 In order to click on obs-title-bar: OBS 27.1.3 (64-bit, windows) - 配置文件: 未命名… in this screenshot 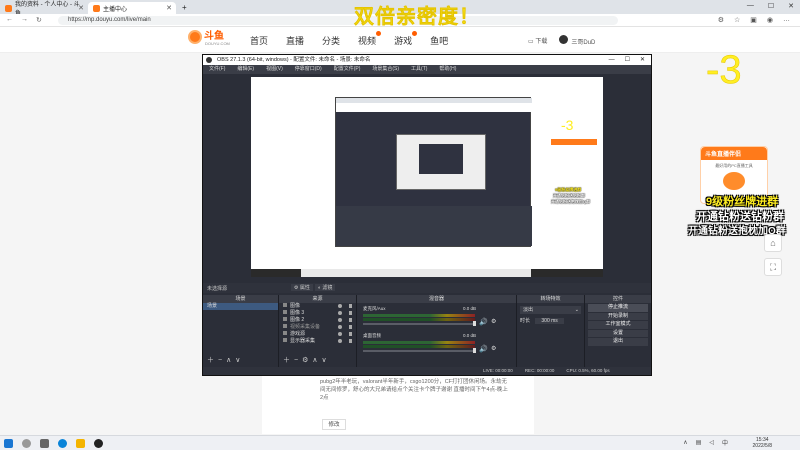, I will do `click(427, 60)`.